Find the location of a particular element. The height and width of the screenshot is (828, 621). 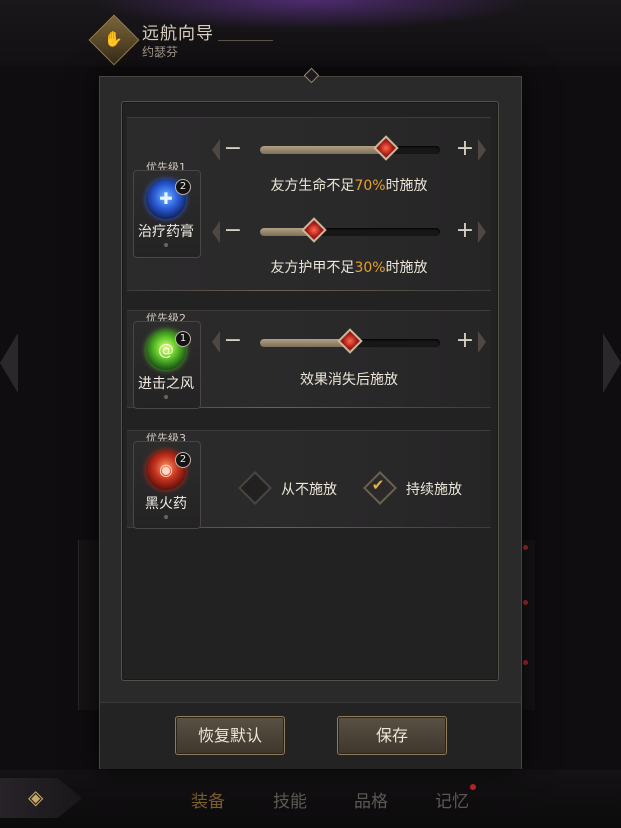

tab-memory: 记忆 is located at coordinates (452, 799).